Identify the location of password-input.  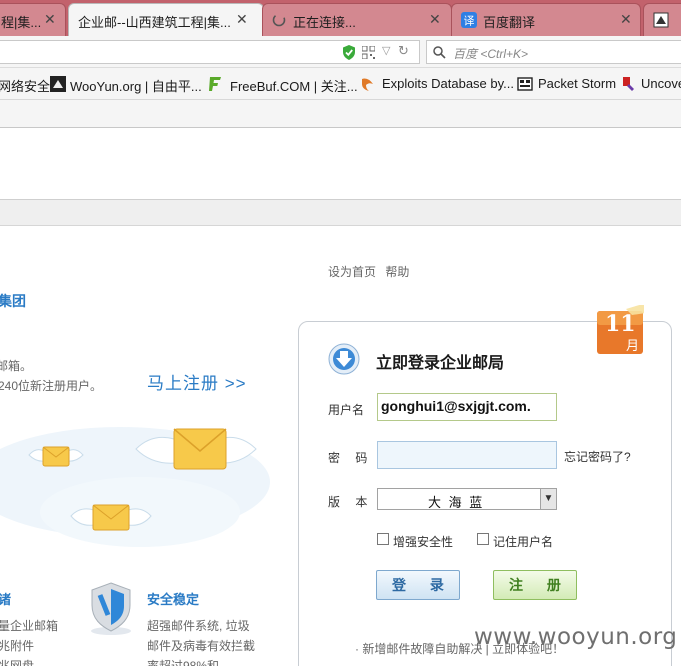
(467, 455).